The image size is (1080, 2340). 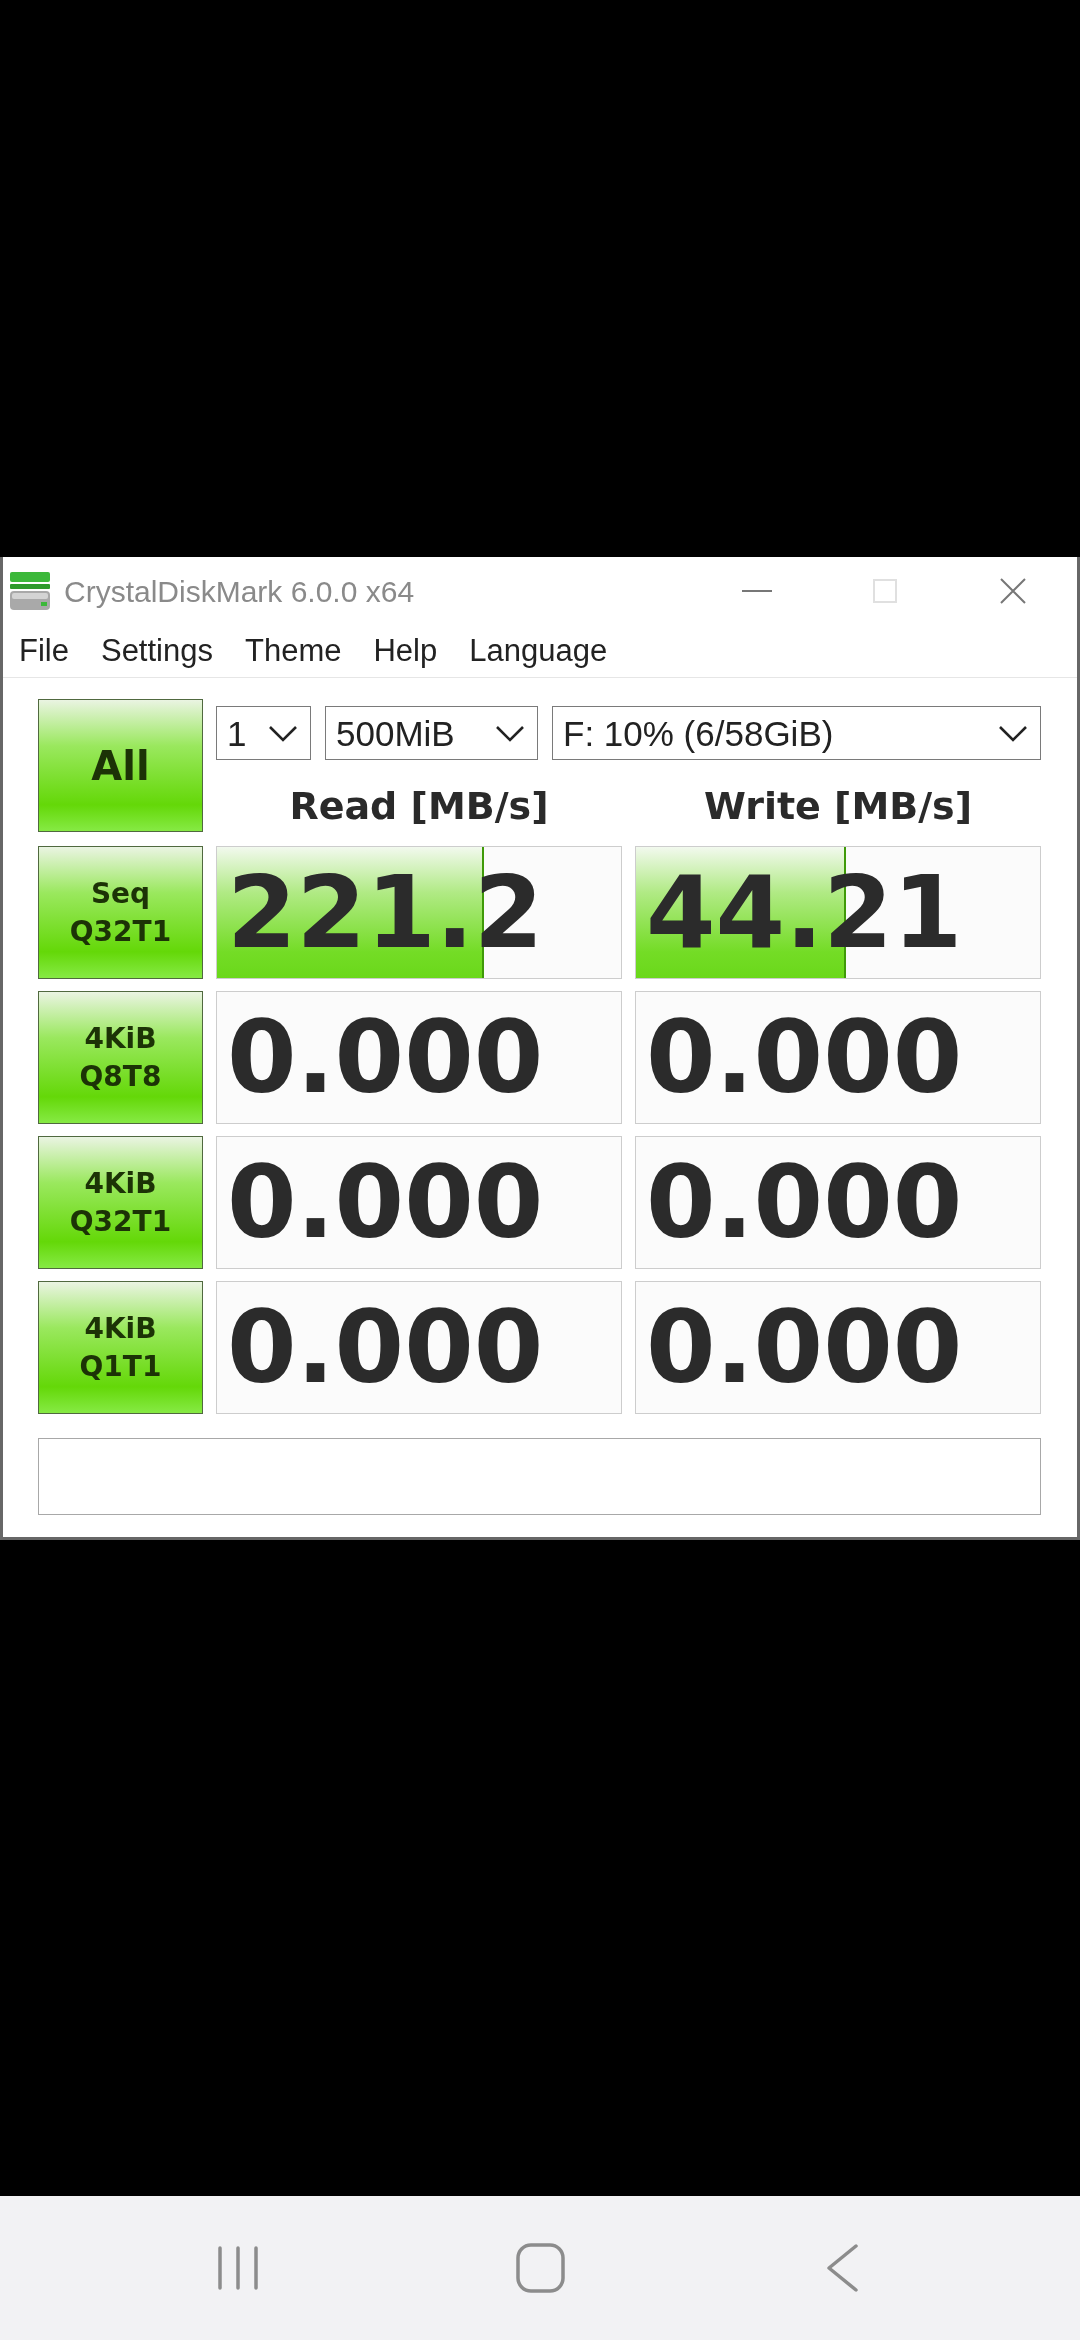 I want to click on menu-item: Settings, so click(x=156, y=651).